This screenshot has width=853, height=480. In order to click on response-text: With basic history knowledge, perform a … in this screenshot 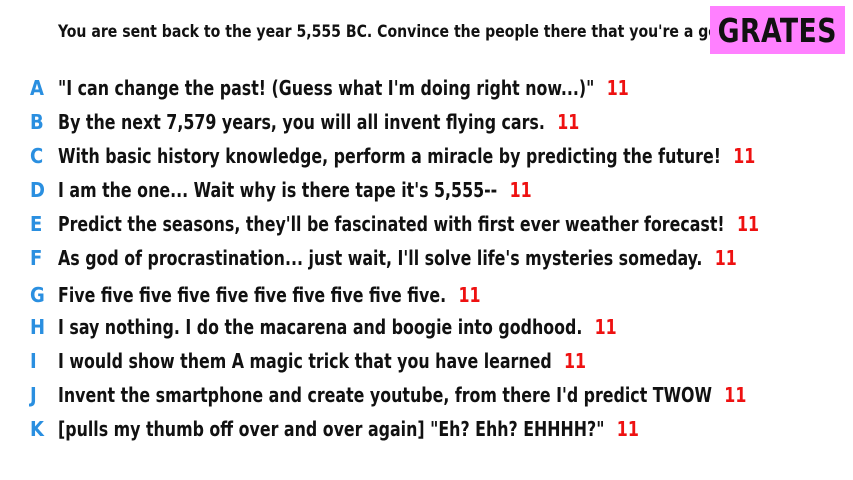, I will do `click(389, 156)`.